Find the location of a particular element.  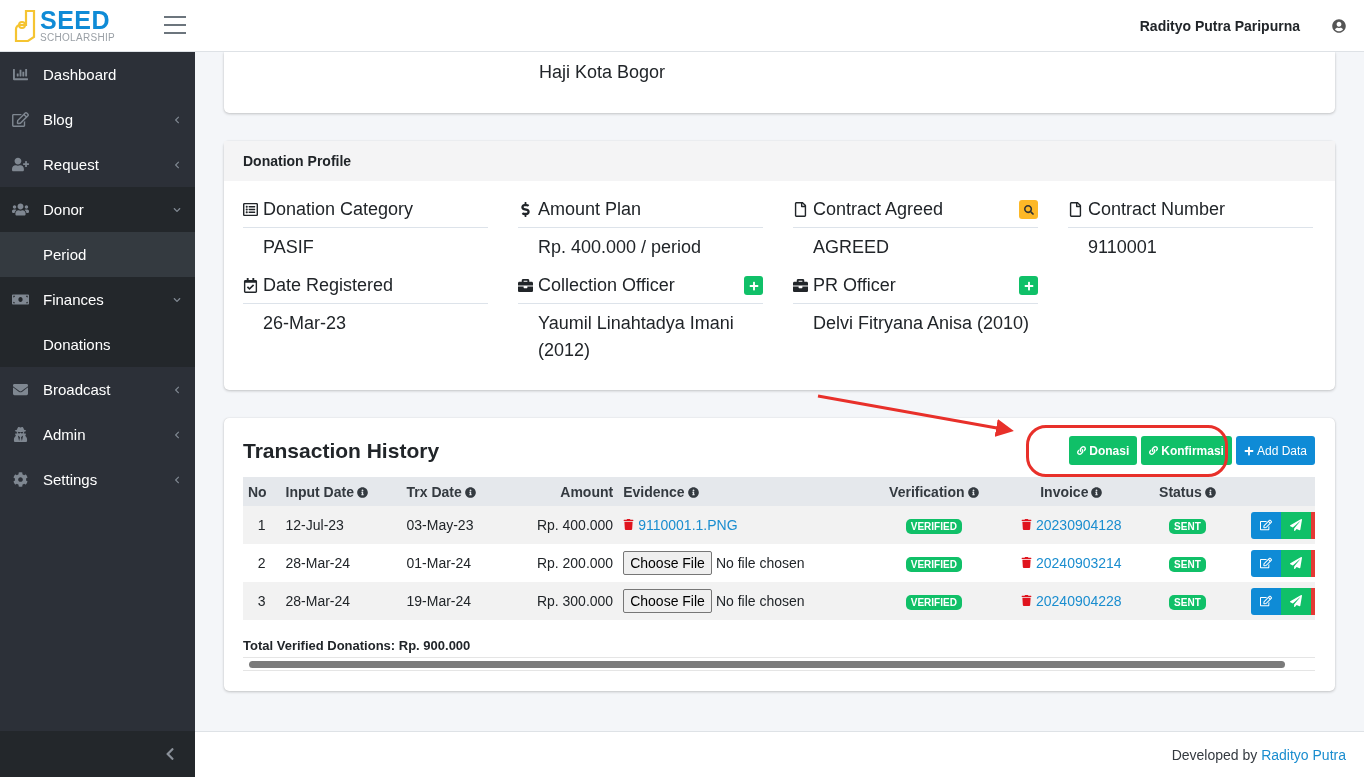

column-header: No is located at coordinates (262, 491).